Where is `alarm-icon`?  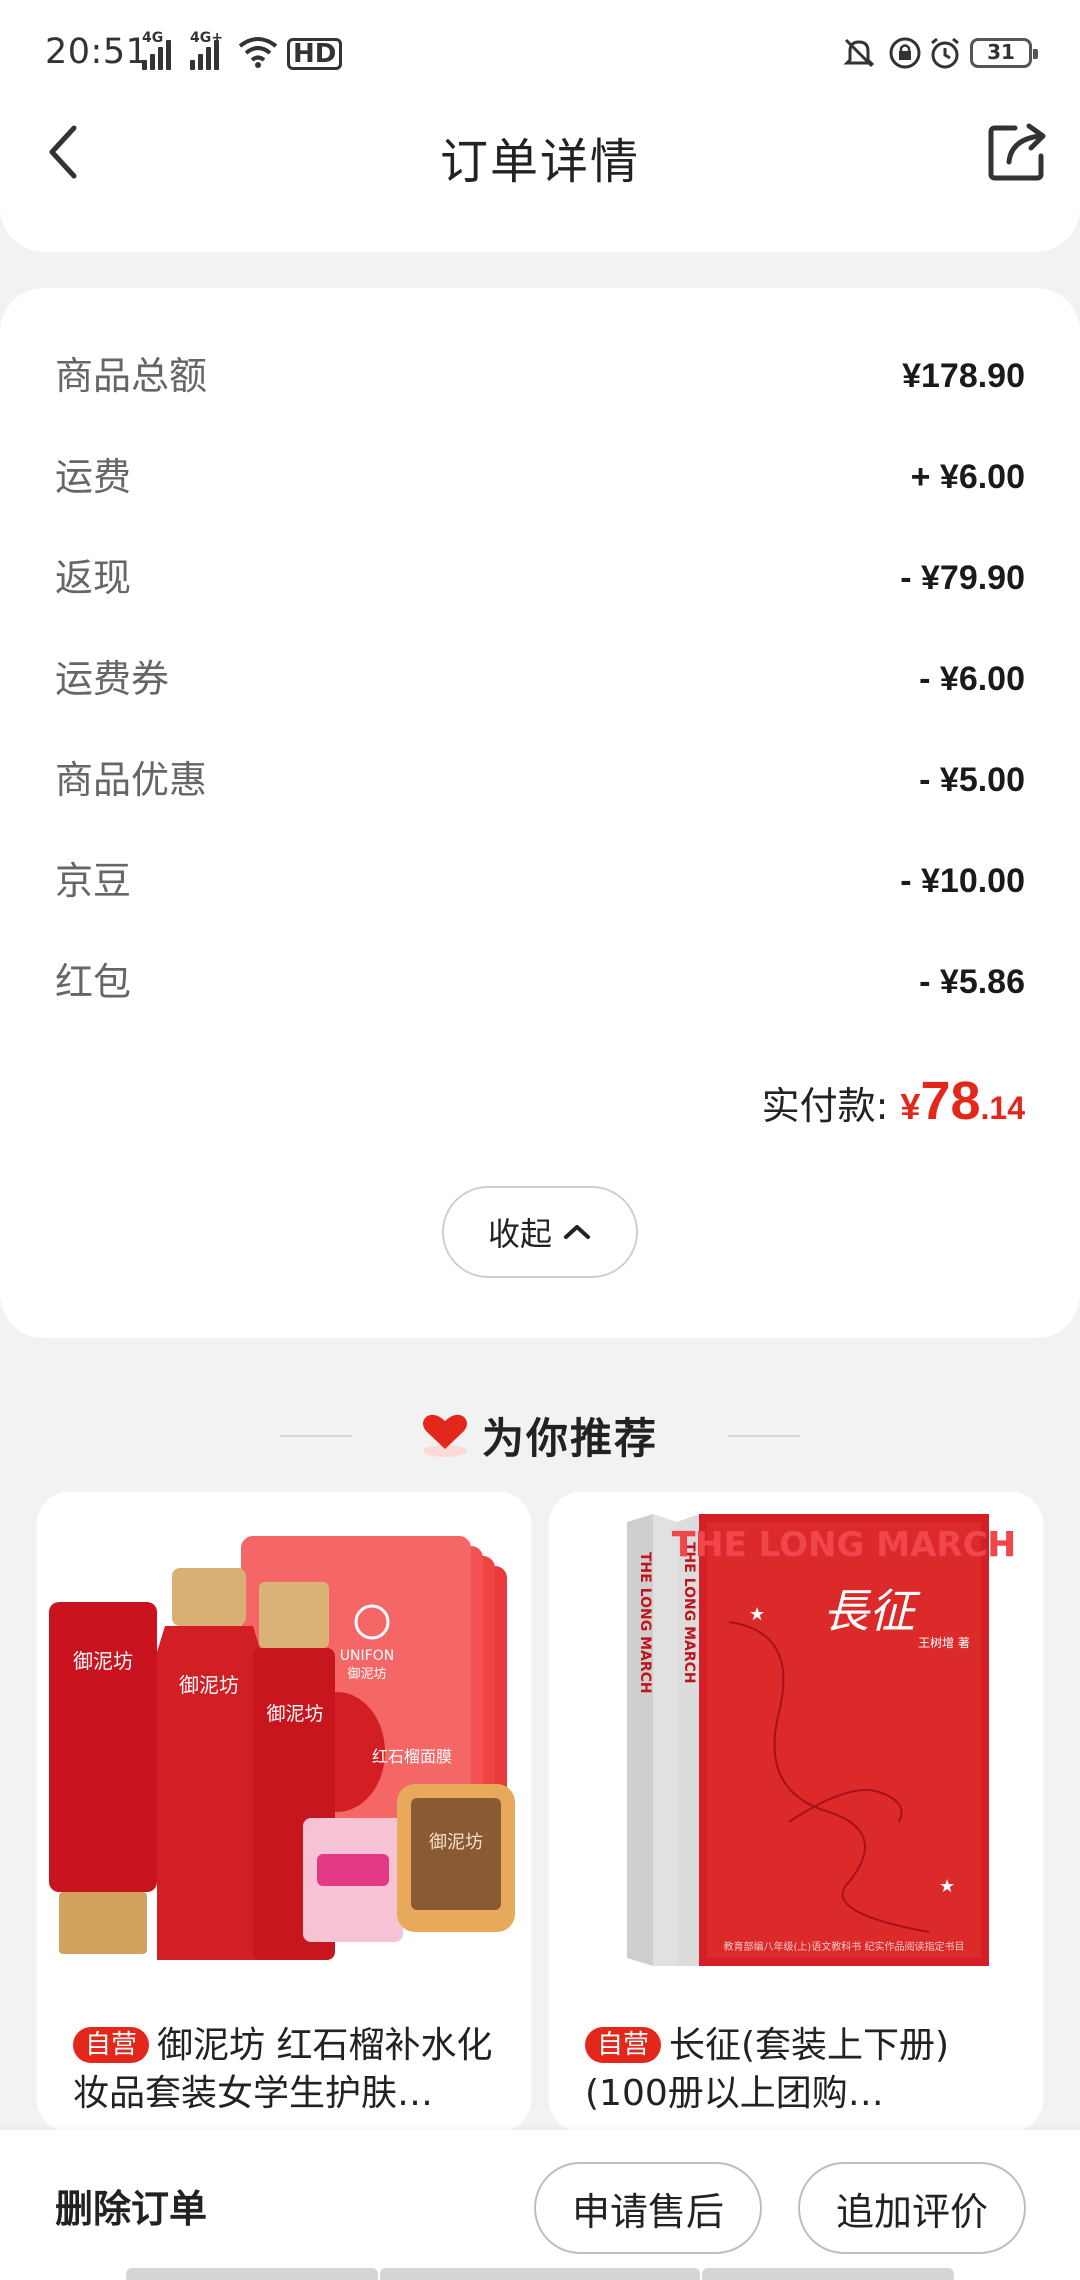 alarm-icon is located at coordinates (945, 53).